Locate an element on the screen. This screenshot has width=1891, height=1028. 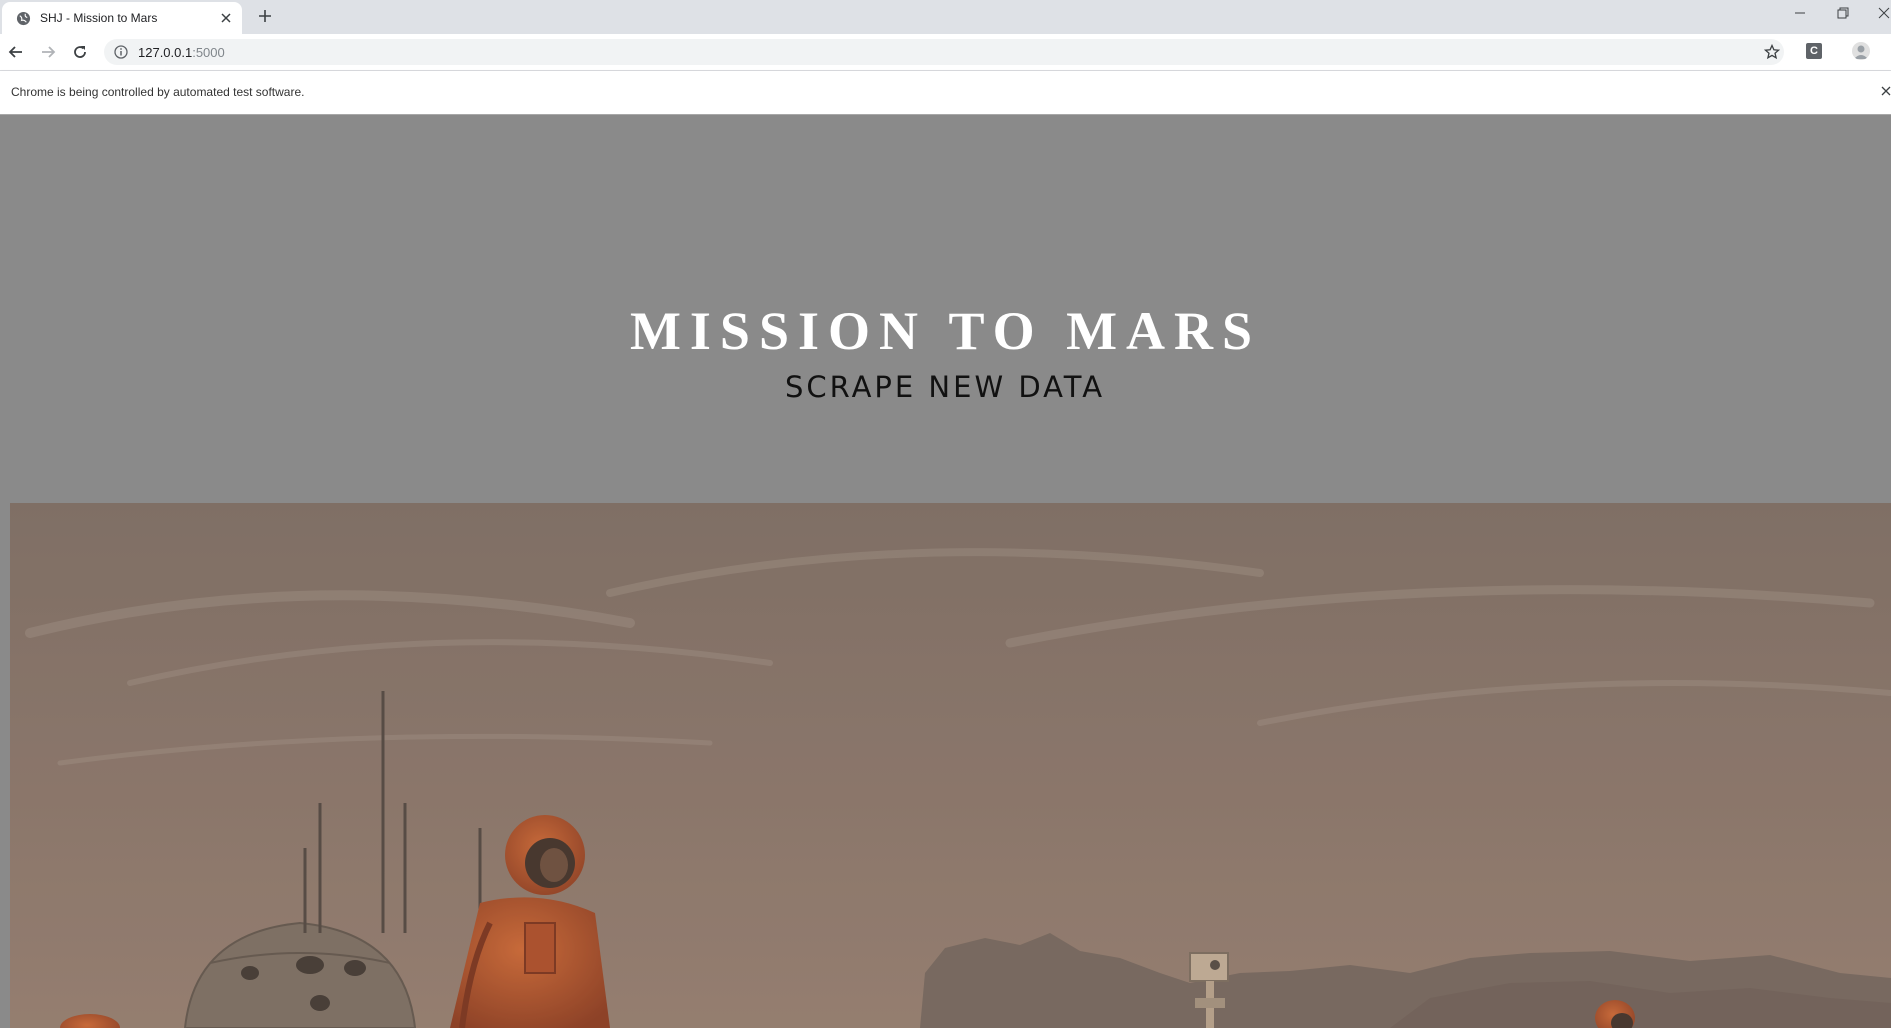
url-port: :5000 is located at coordinates (208, 52).